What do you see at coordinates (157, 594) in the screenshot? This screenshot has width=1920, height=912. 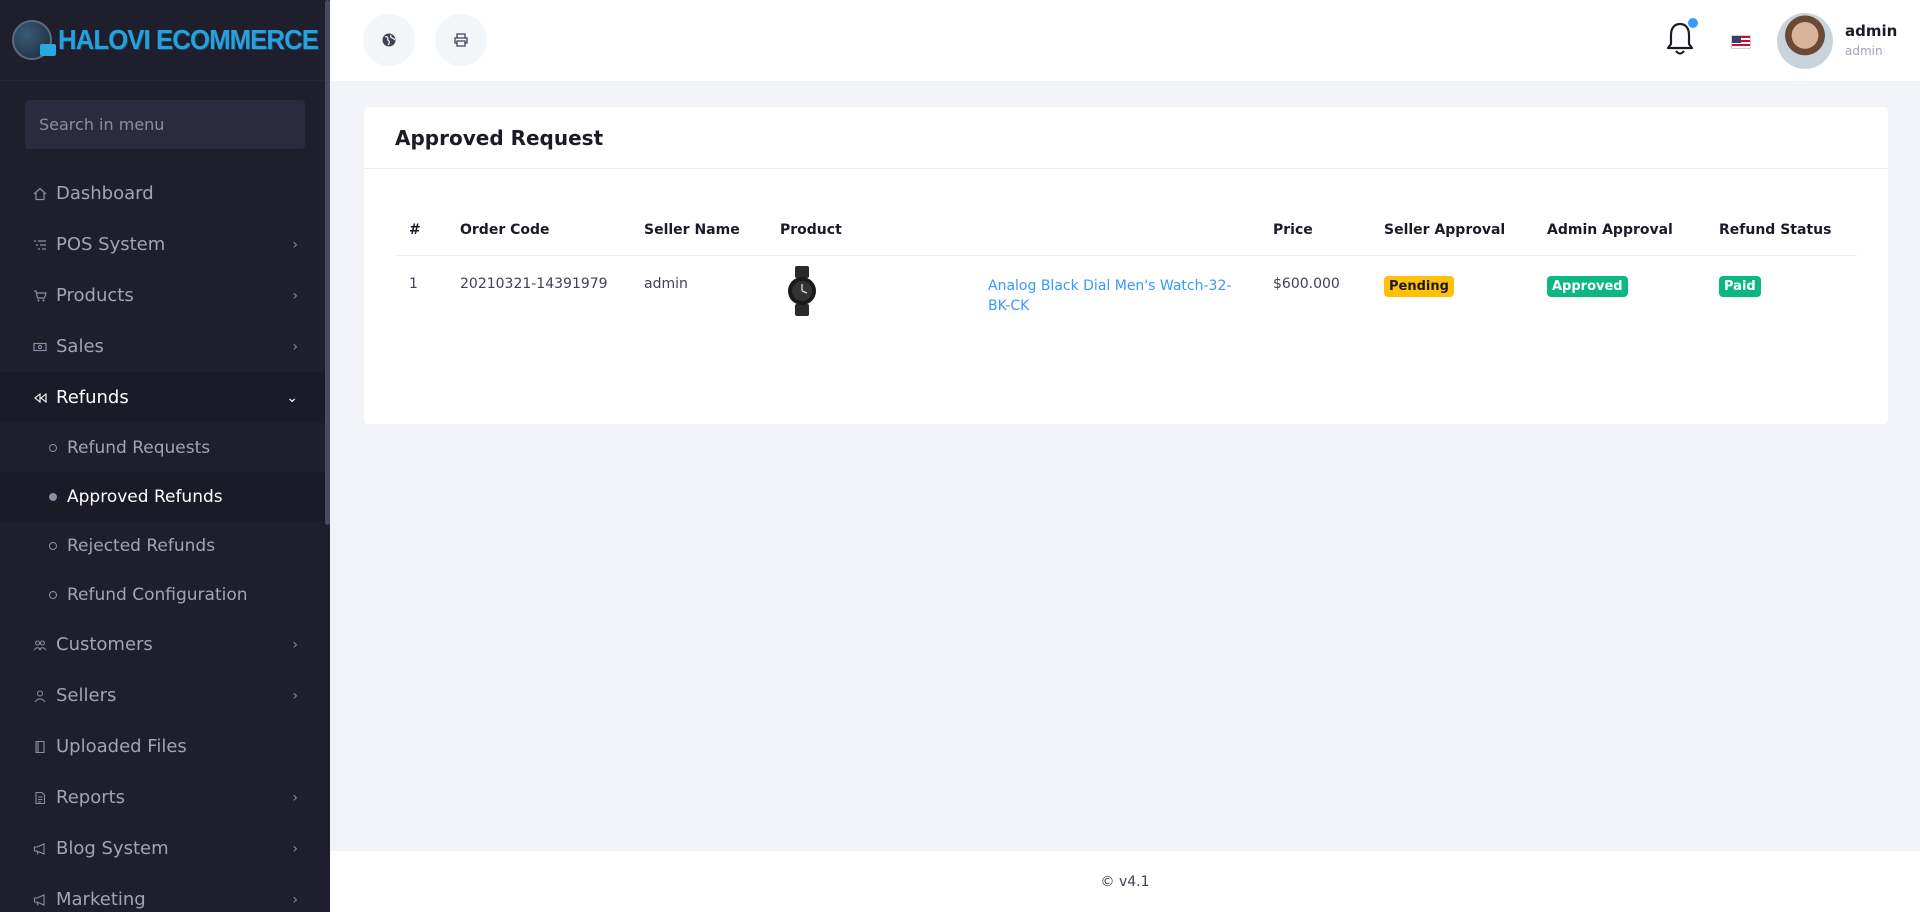 I see `sidebar-subitem-label: Refund Configuration` at bounding box center [157, 594].